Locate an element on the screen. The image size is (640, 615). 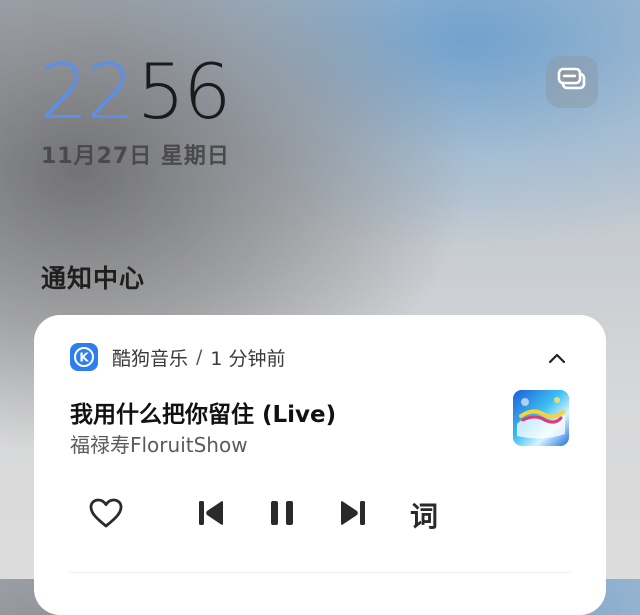
pause-button is located at coordinates (282, 515).